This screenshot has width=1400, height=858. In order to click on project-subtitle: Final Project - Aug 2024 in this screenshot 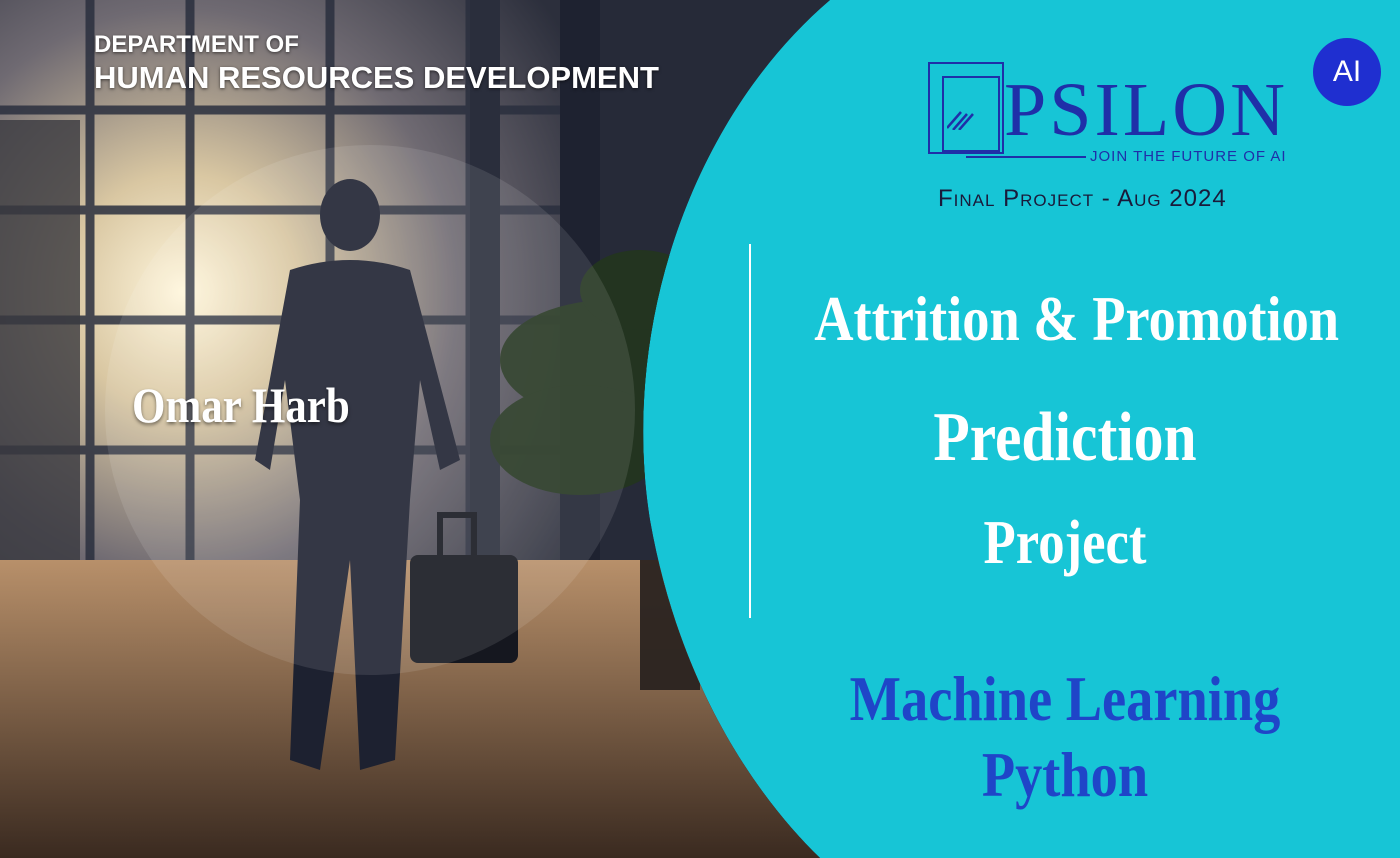, I will do `click(1082, 198)`.